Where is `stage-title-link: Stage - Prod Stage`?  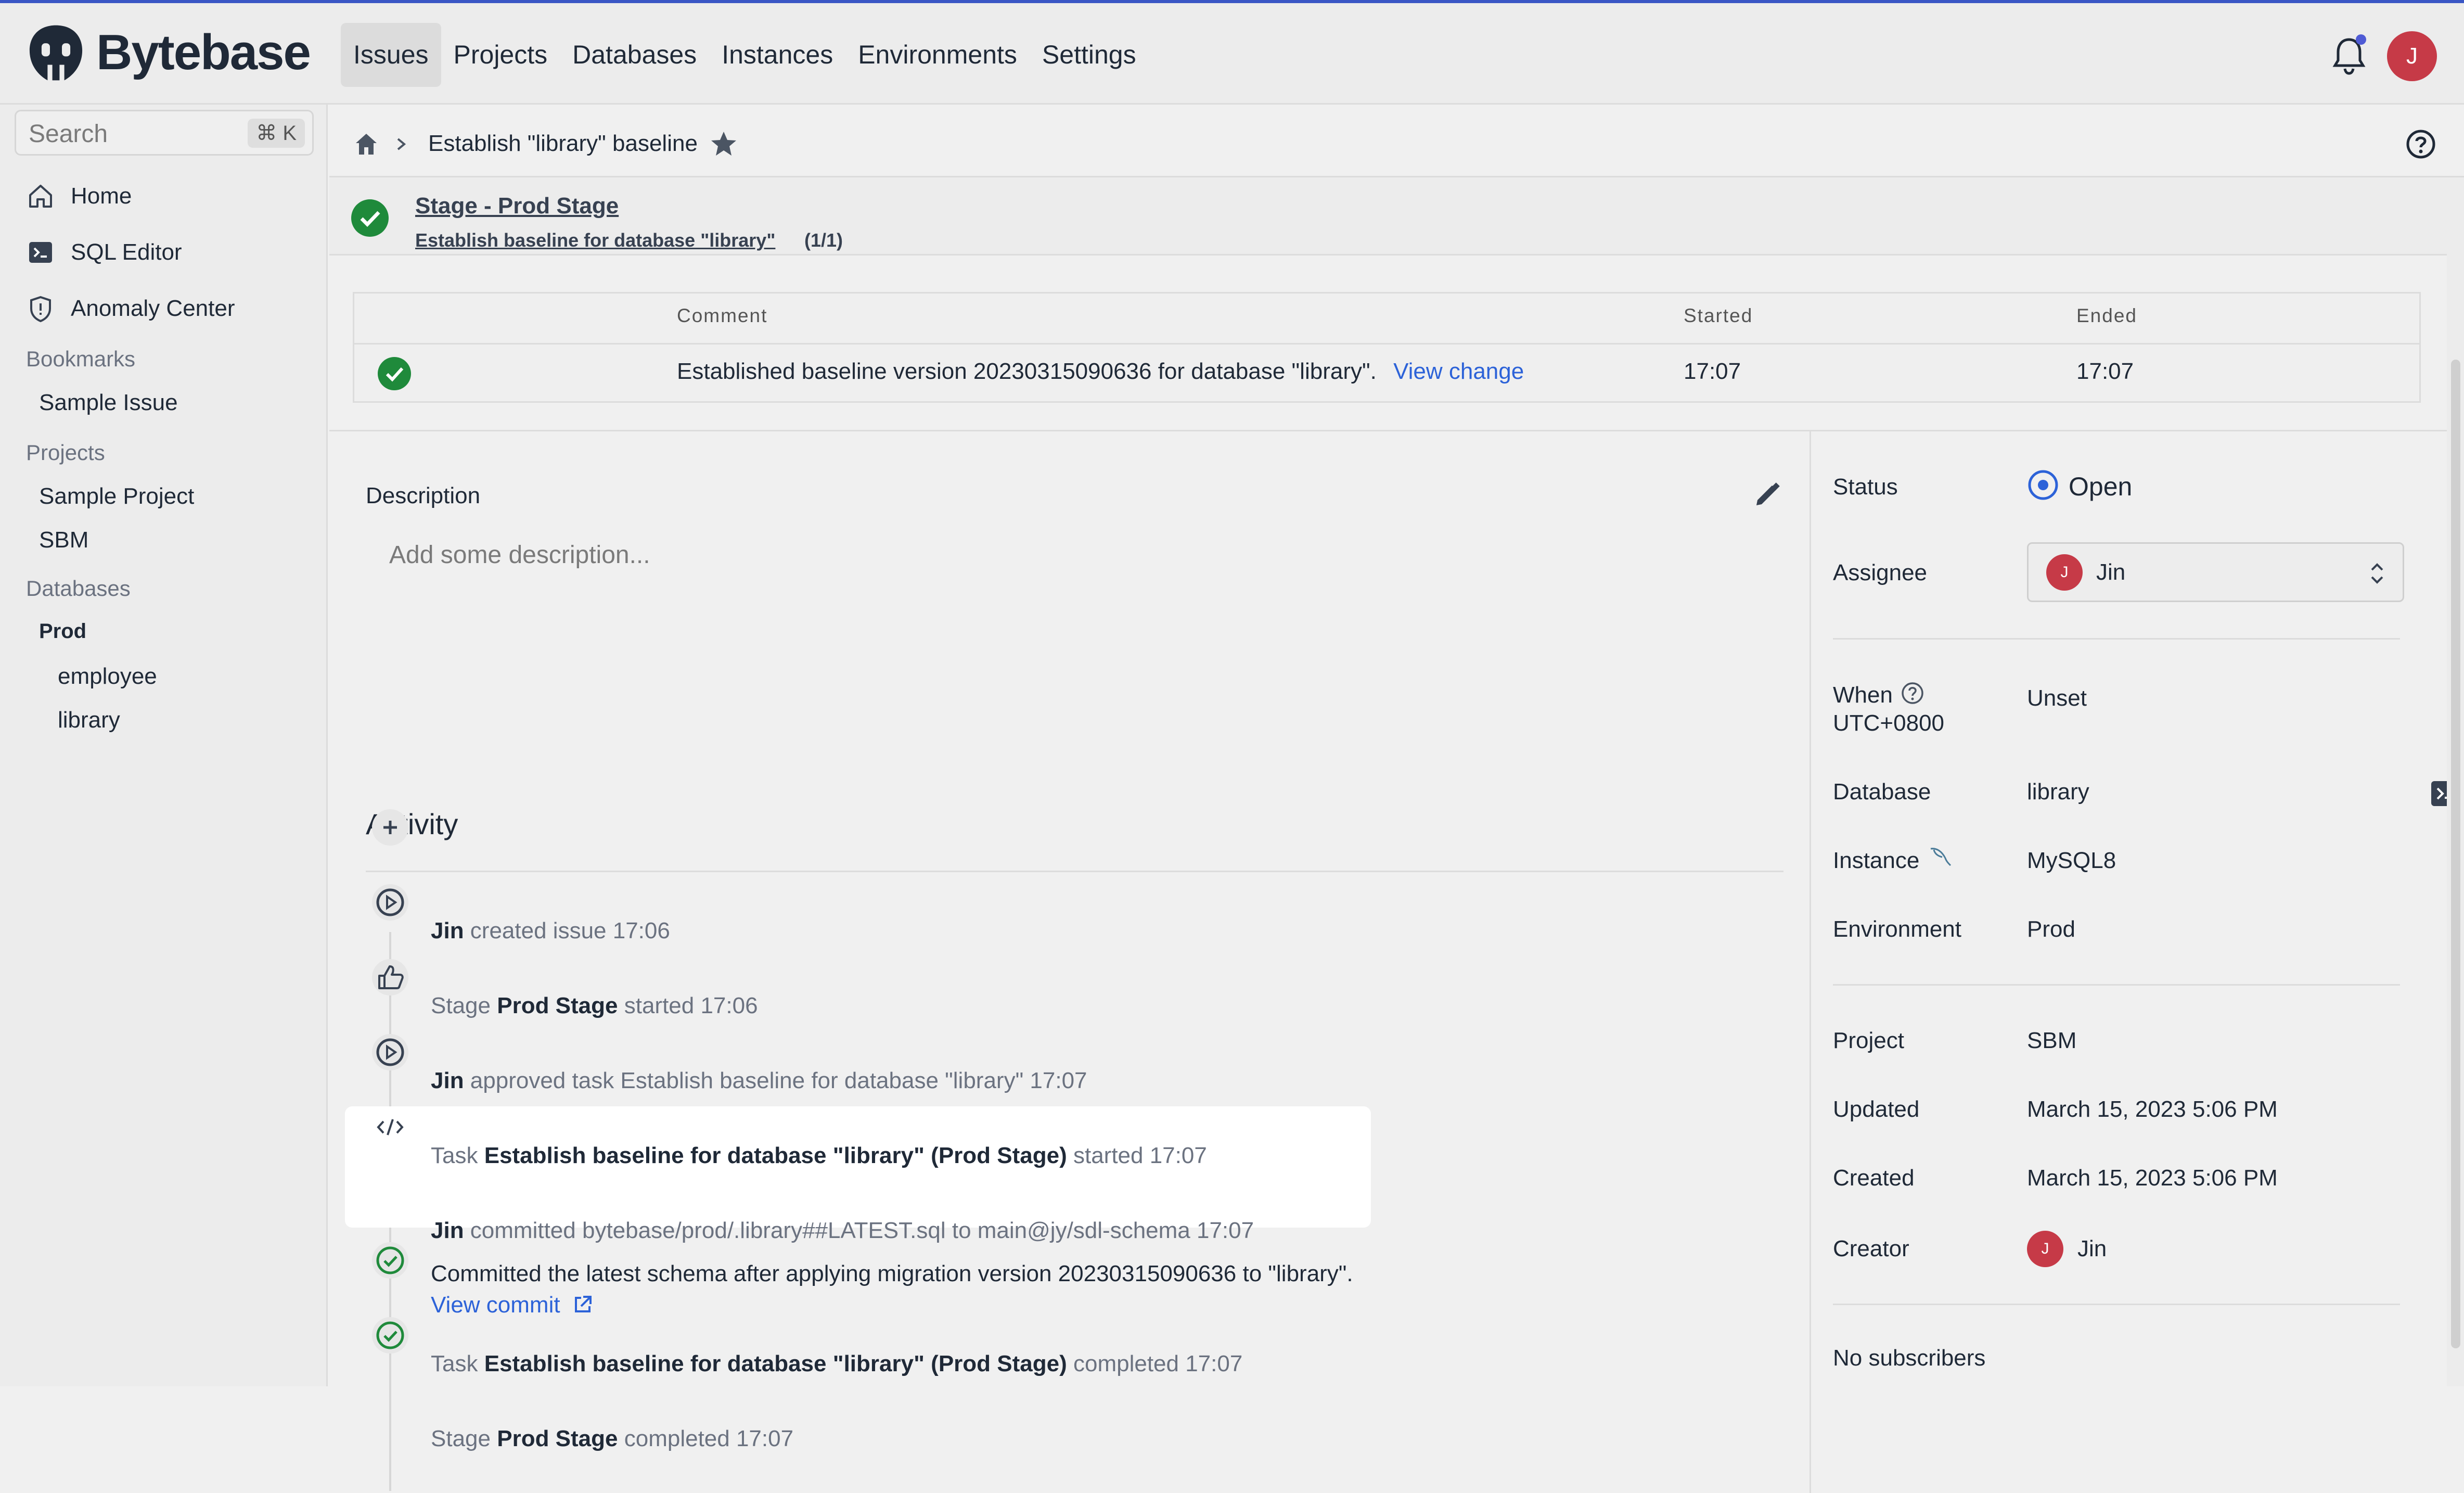 stage-title-link: Stage - Prod Stage is located at coordinates (517, 206).